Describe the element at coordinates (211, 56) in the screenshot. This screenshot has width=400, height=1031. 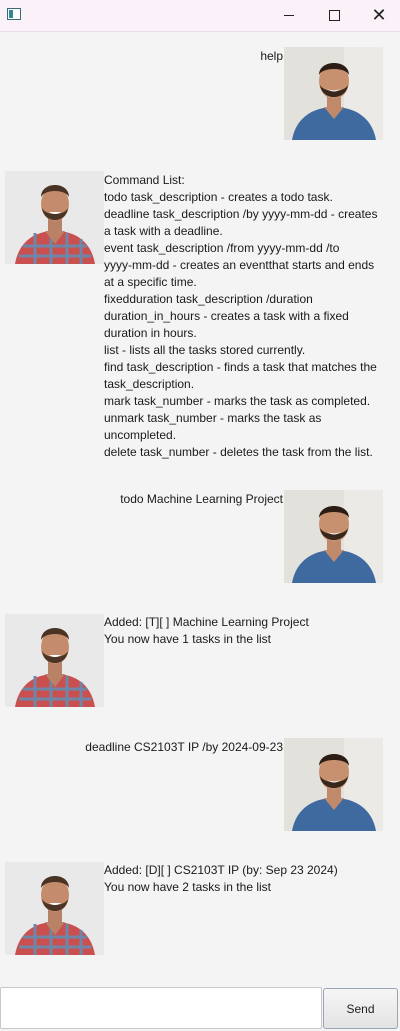
I see `user-message-text: help` at that location.